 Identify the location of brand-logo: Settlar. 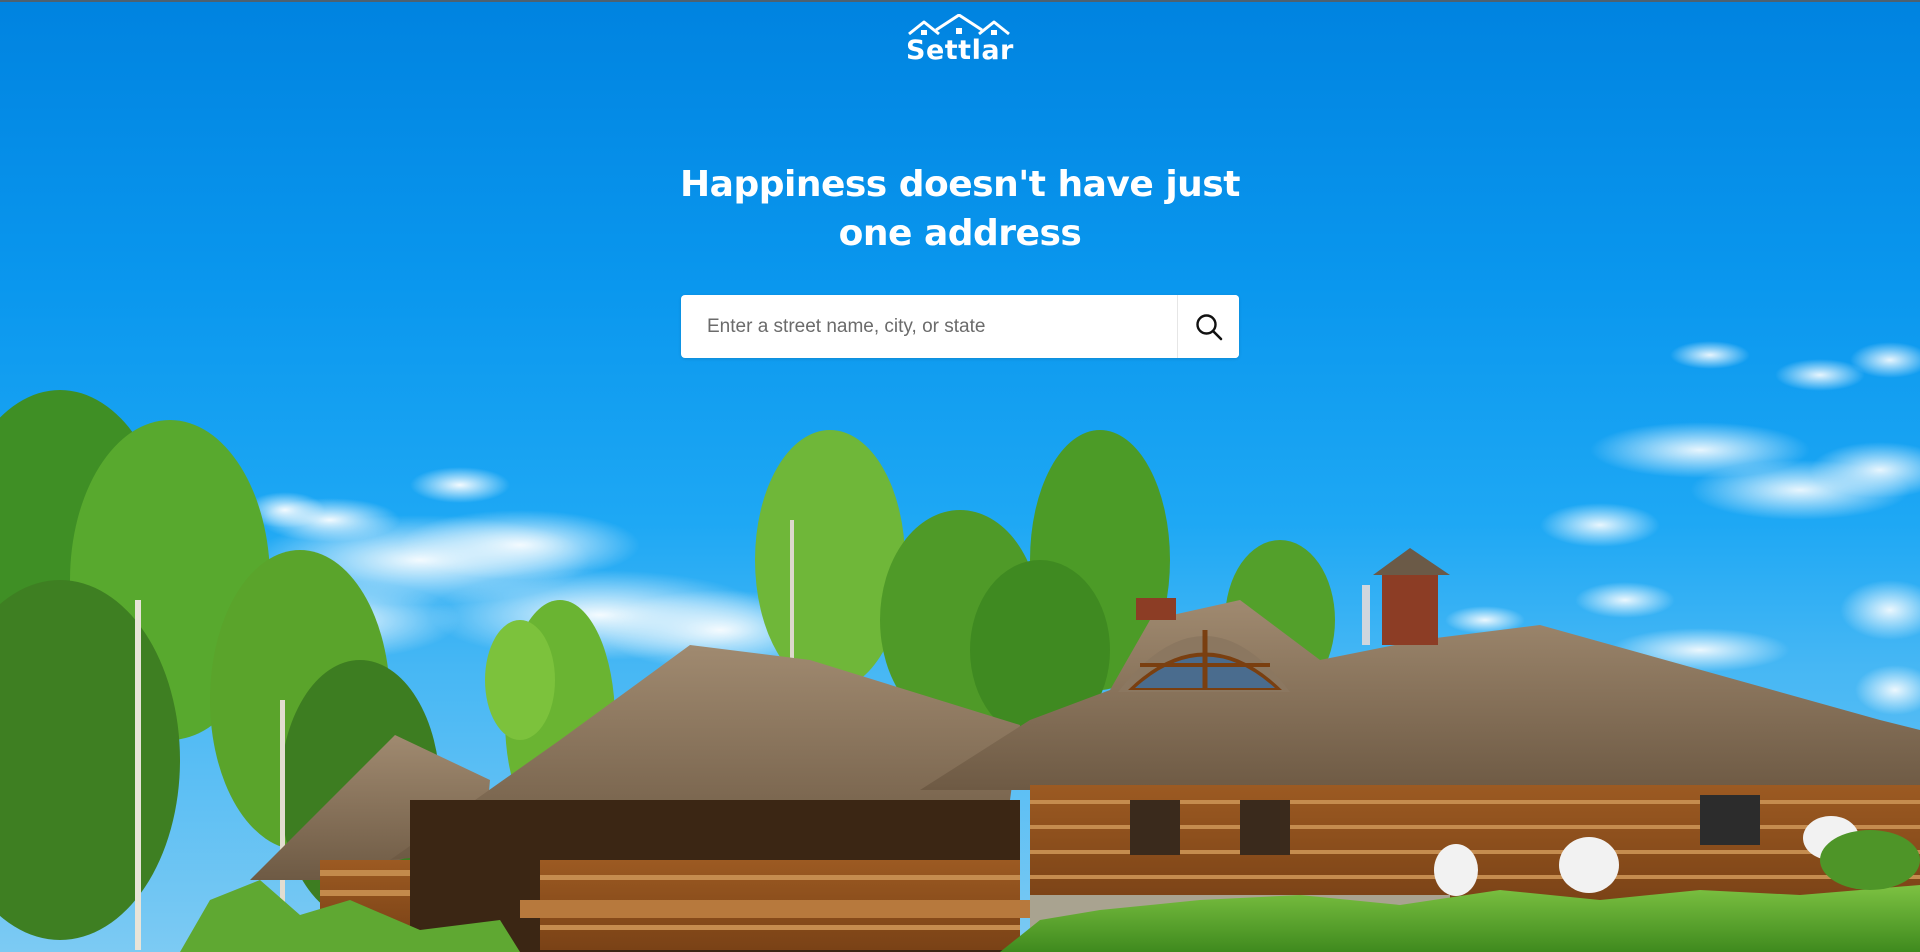
(960, 42).